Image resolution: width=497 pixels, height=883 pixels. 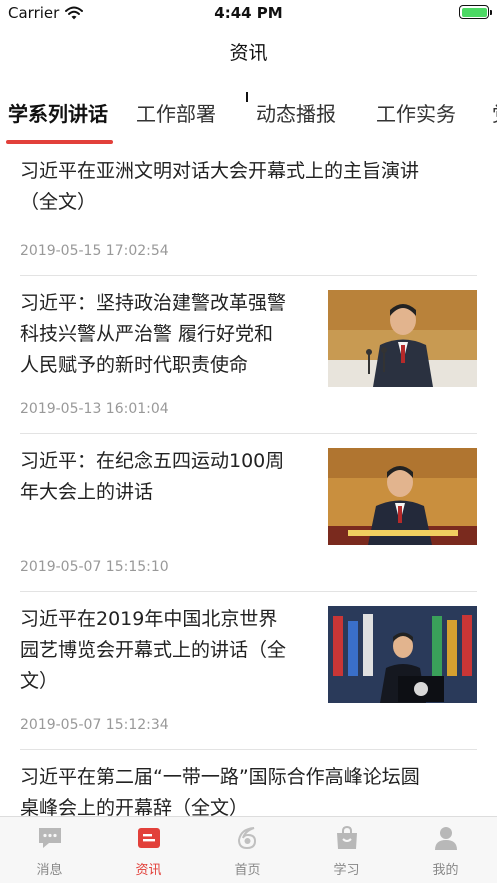 I want to click on tab-overflow-hint: 党, so click(x=494, y=112).